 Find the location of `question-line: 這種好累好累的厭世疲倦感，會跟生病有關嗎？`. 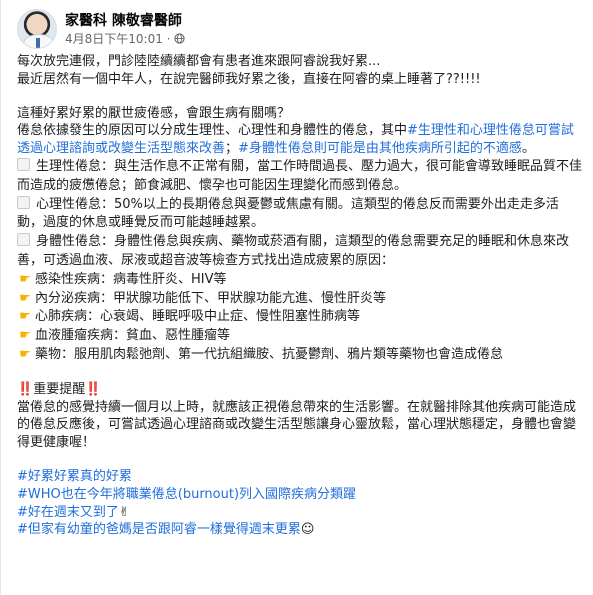

question-line: 這種好累好累的厭世疲倦感，會跟生病有關嗎？ is located at coordinates (154, 113).